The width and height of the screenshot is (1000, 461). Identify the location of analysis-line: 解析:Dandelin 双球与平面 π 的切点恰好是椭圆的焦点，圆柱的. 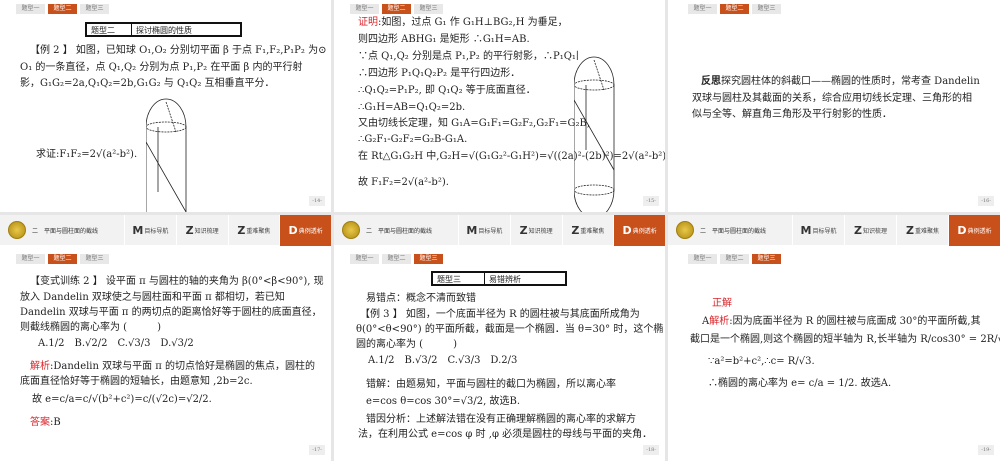
(172, 367).